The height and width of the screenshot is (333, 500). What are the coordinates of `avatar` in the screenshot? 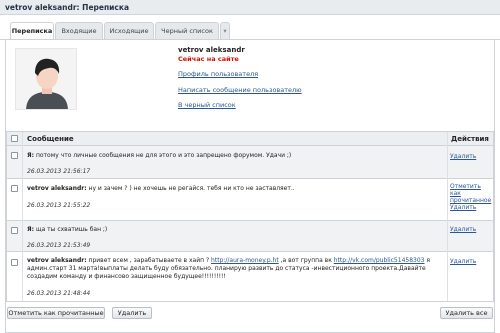 It's located at (46, 79).